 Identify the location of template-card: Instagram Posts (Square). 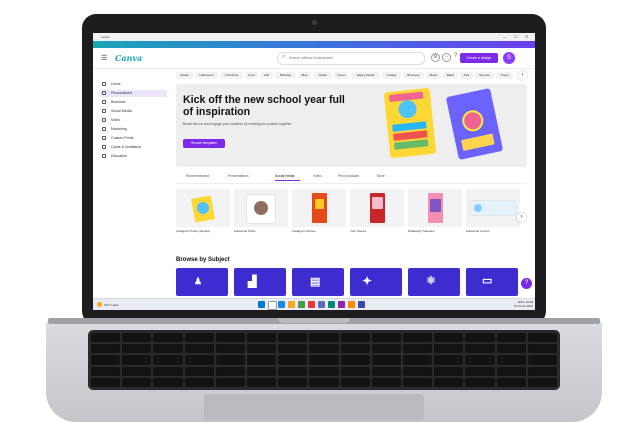
(203, 212).